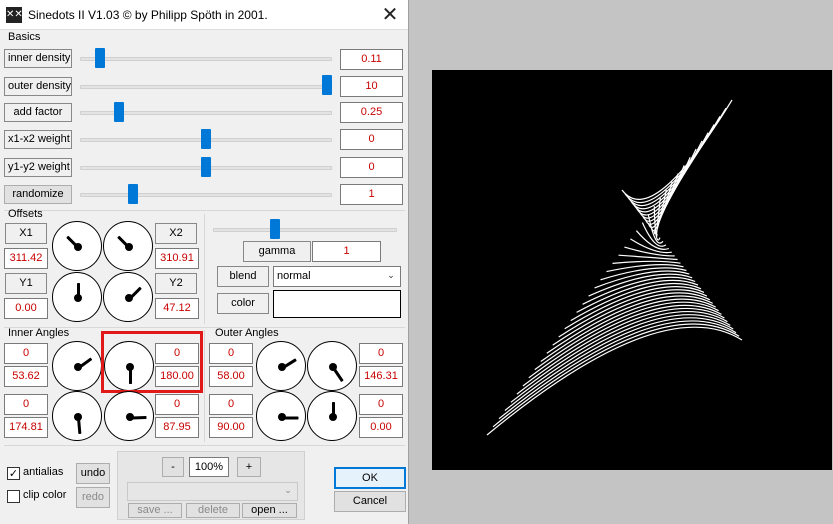 The height and width of the screenshot is (524, 833). What do you see at coordinates (77, 246) in the screenshot?
I see `x1-dial` at bounding box center [77, 246].